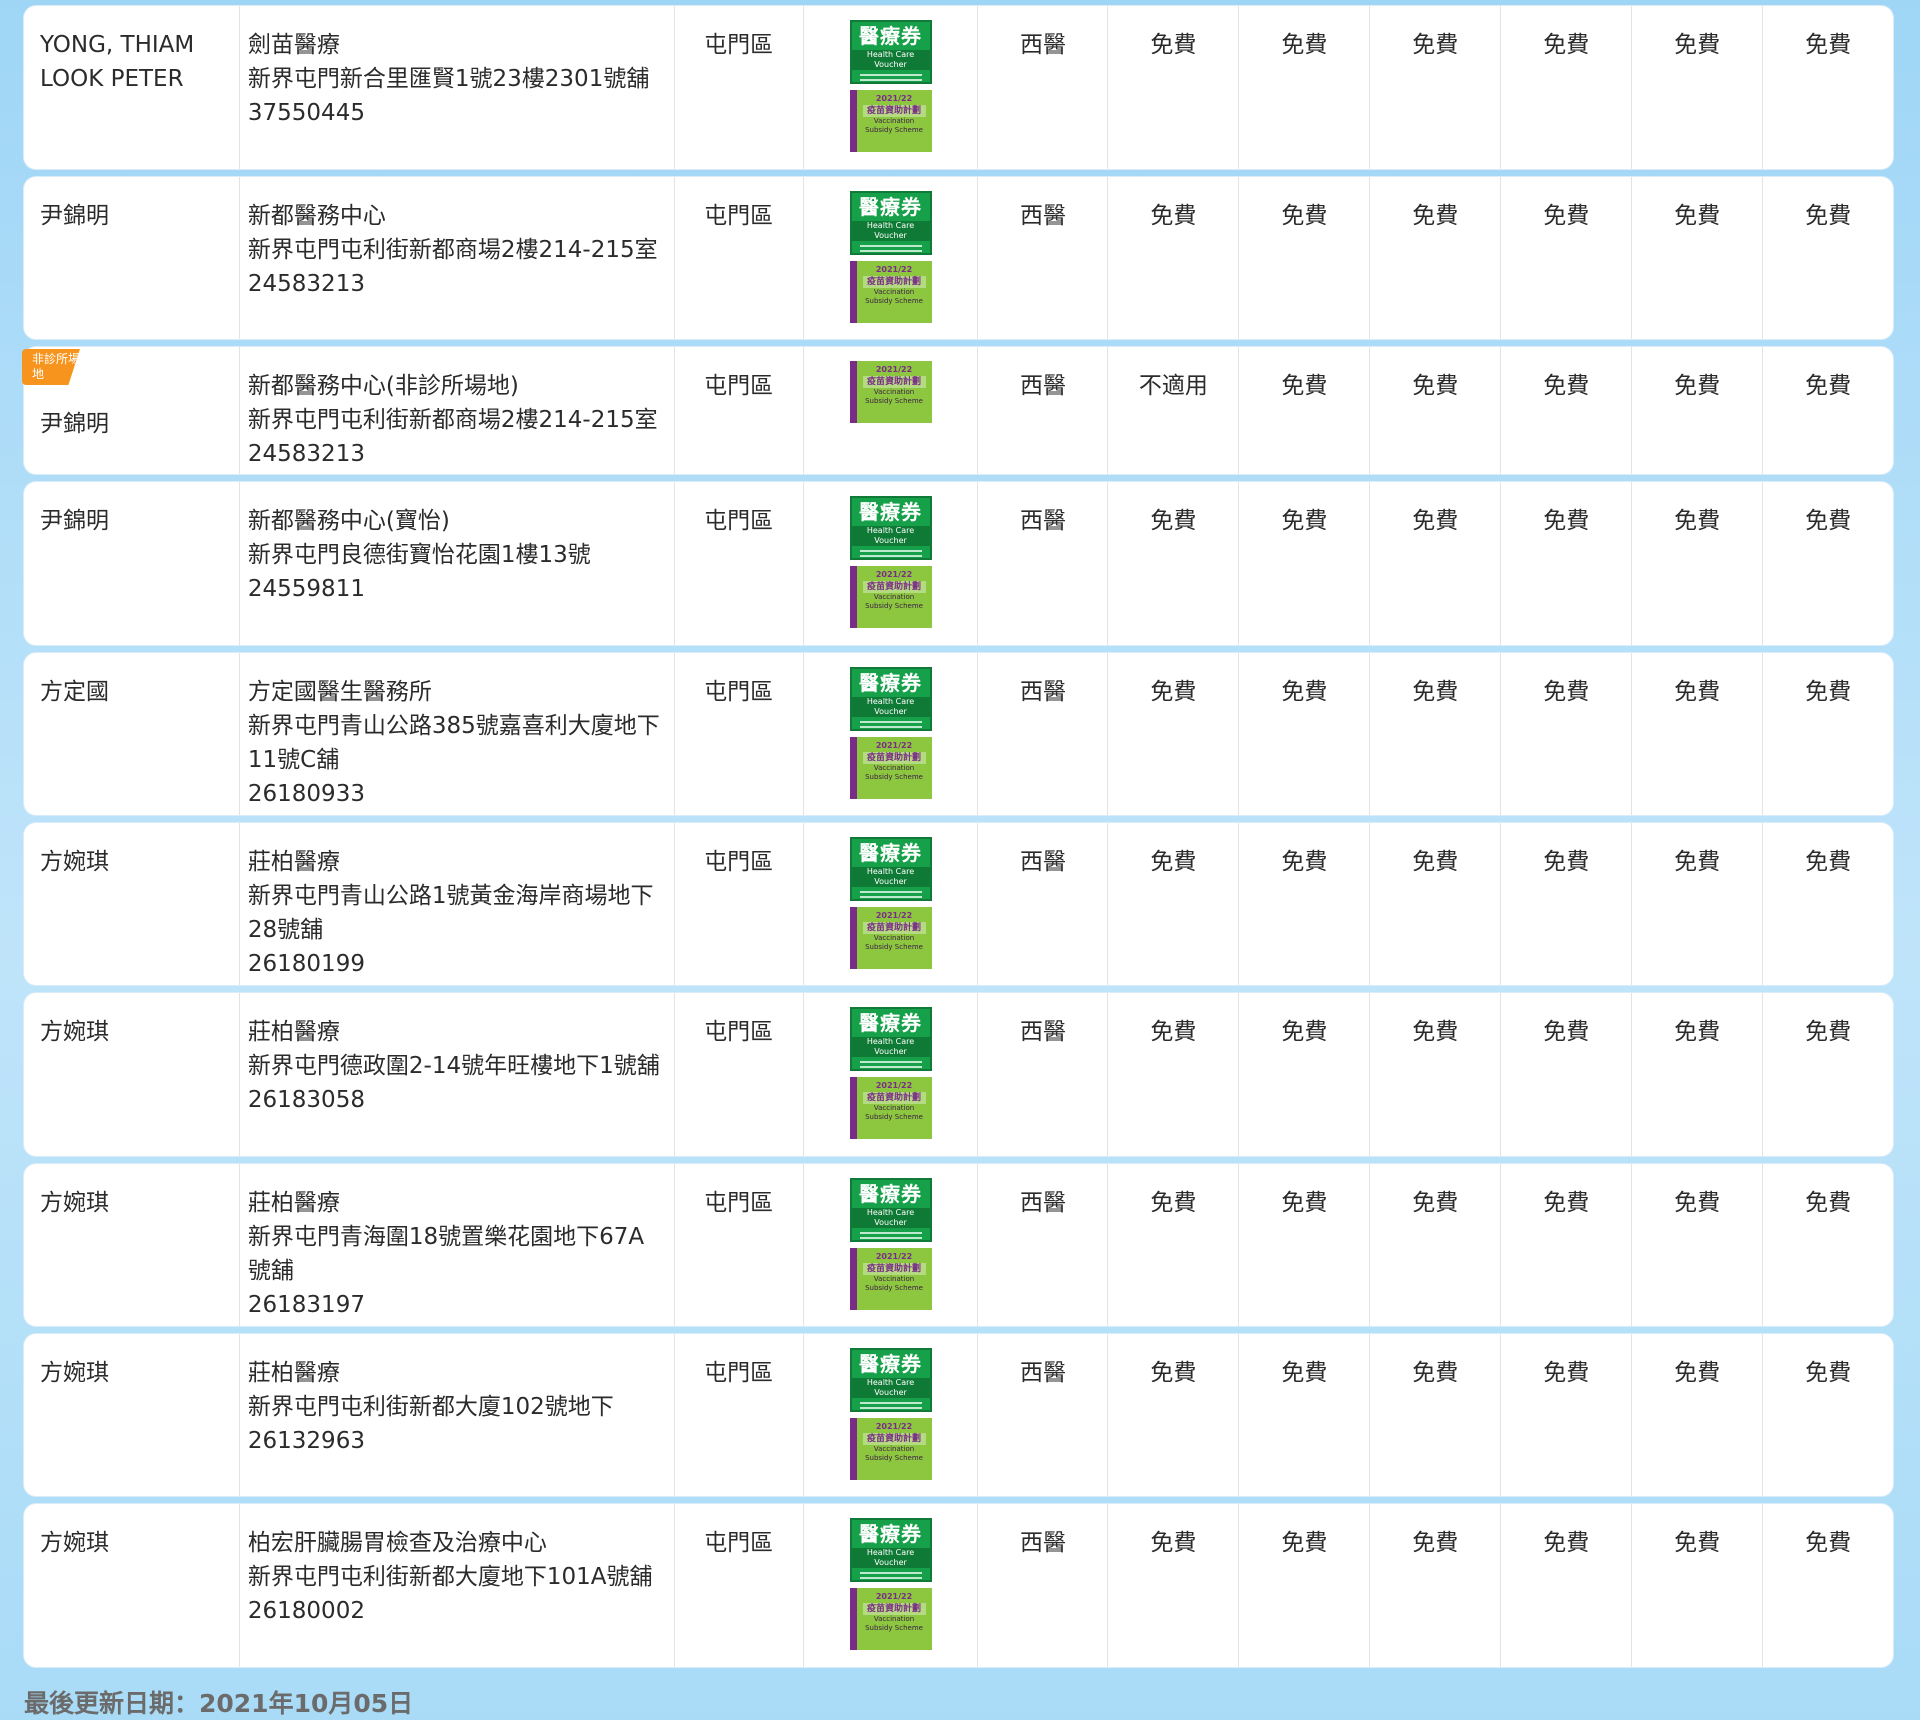  Describe the element at coordinates (457, 1100) in the screenshot. I see `clinic-phone: 26183058` at that location.